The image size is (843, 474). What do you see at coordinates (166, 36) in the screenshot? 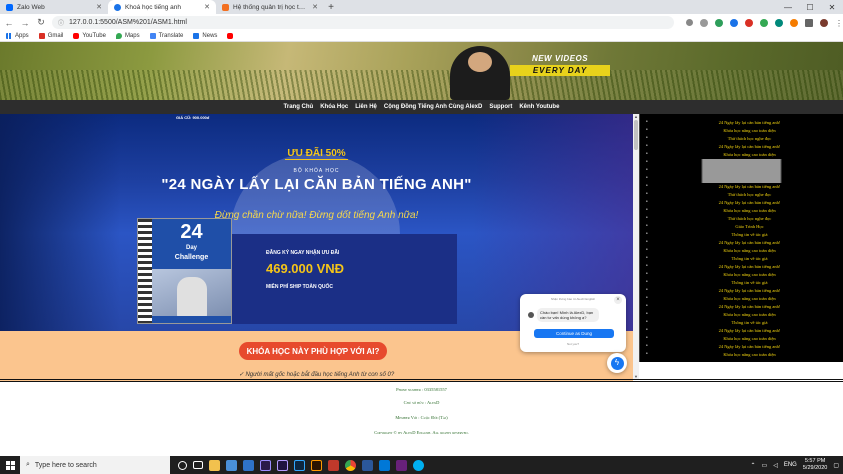
I see `bookmark-translate: Translate` at bounding box center [166, 36].